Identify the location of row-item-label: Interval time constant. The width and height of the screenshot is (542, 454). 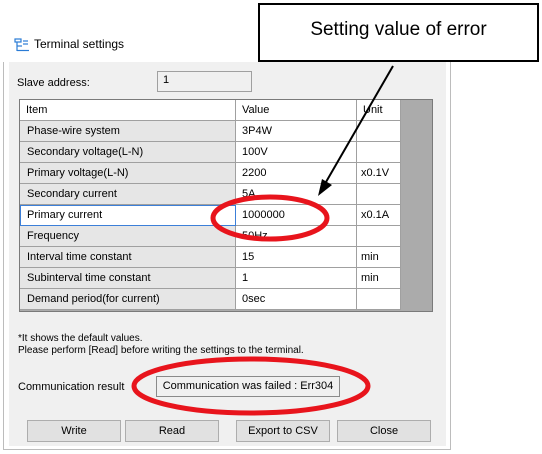
(128, 257).